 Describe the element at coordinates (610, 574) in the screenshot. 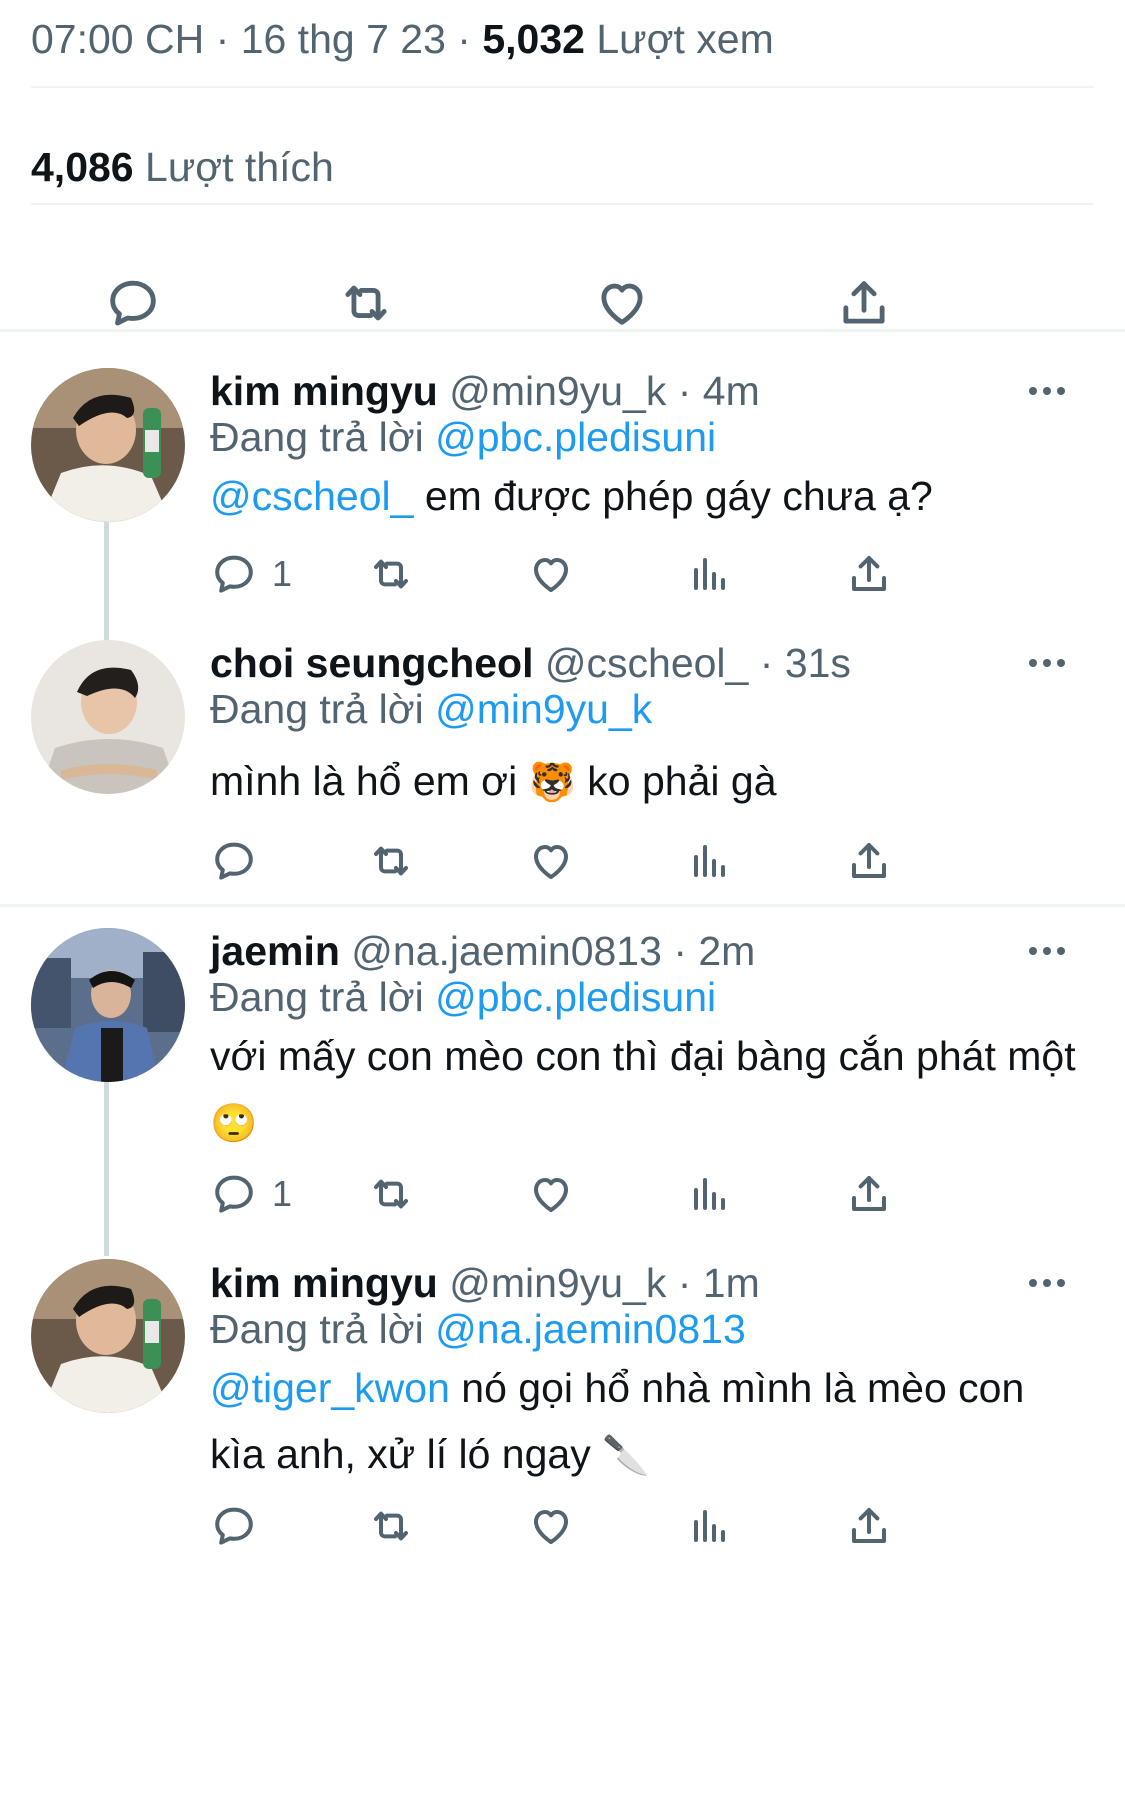

I see `reply-actions: 1` at that location.